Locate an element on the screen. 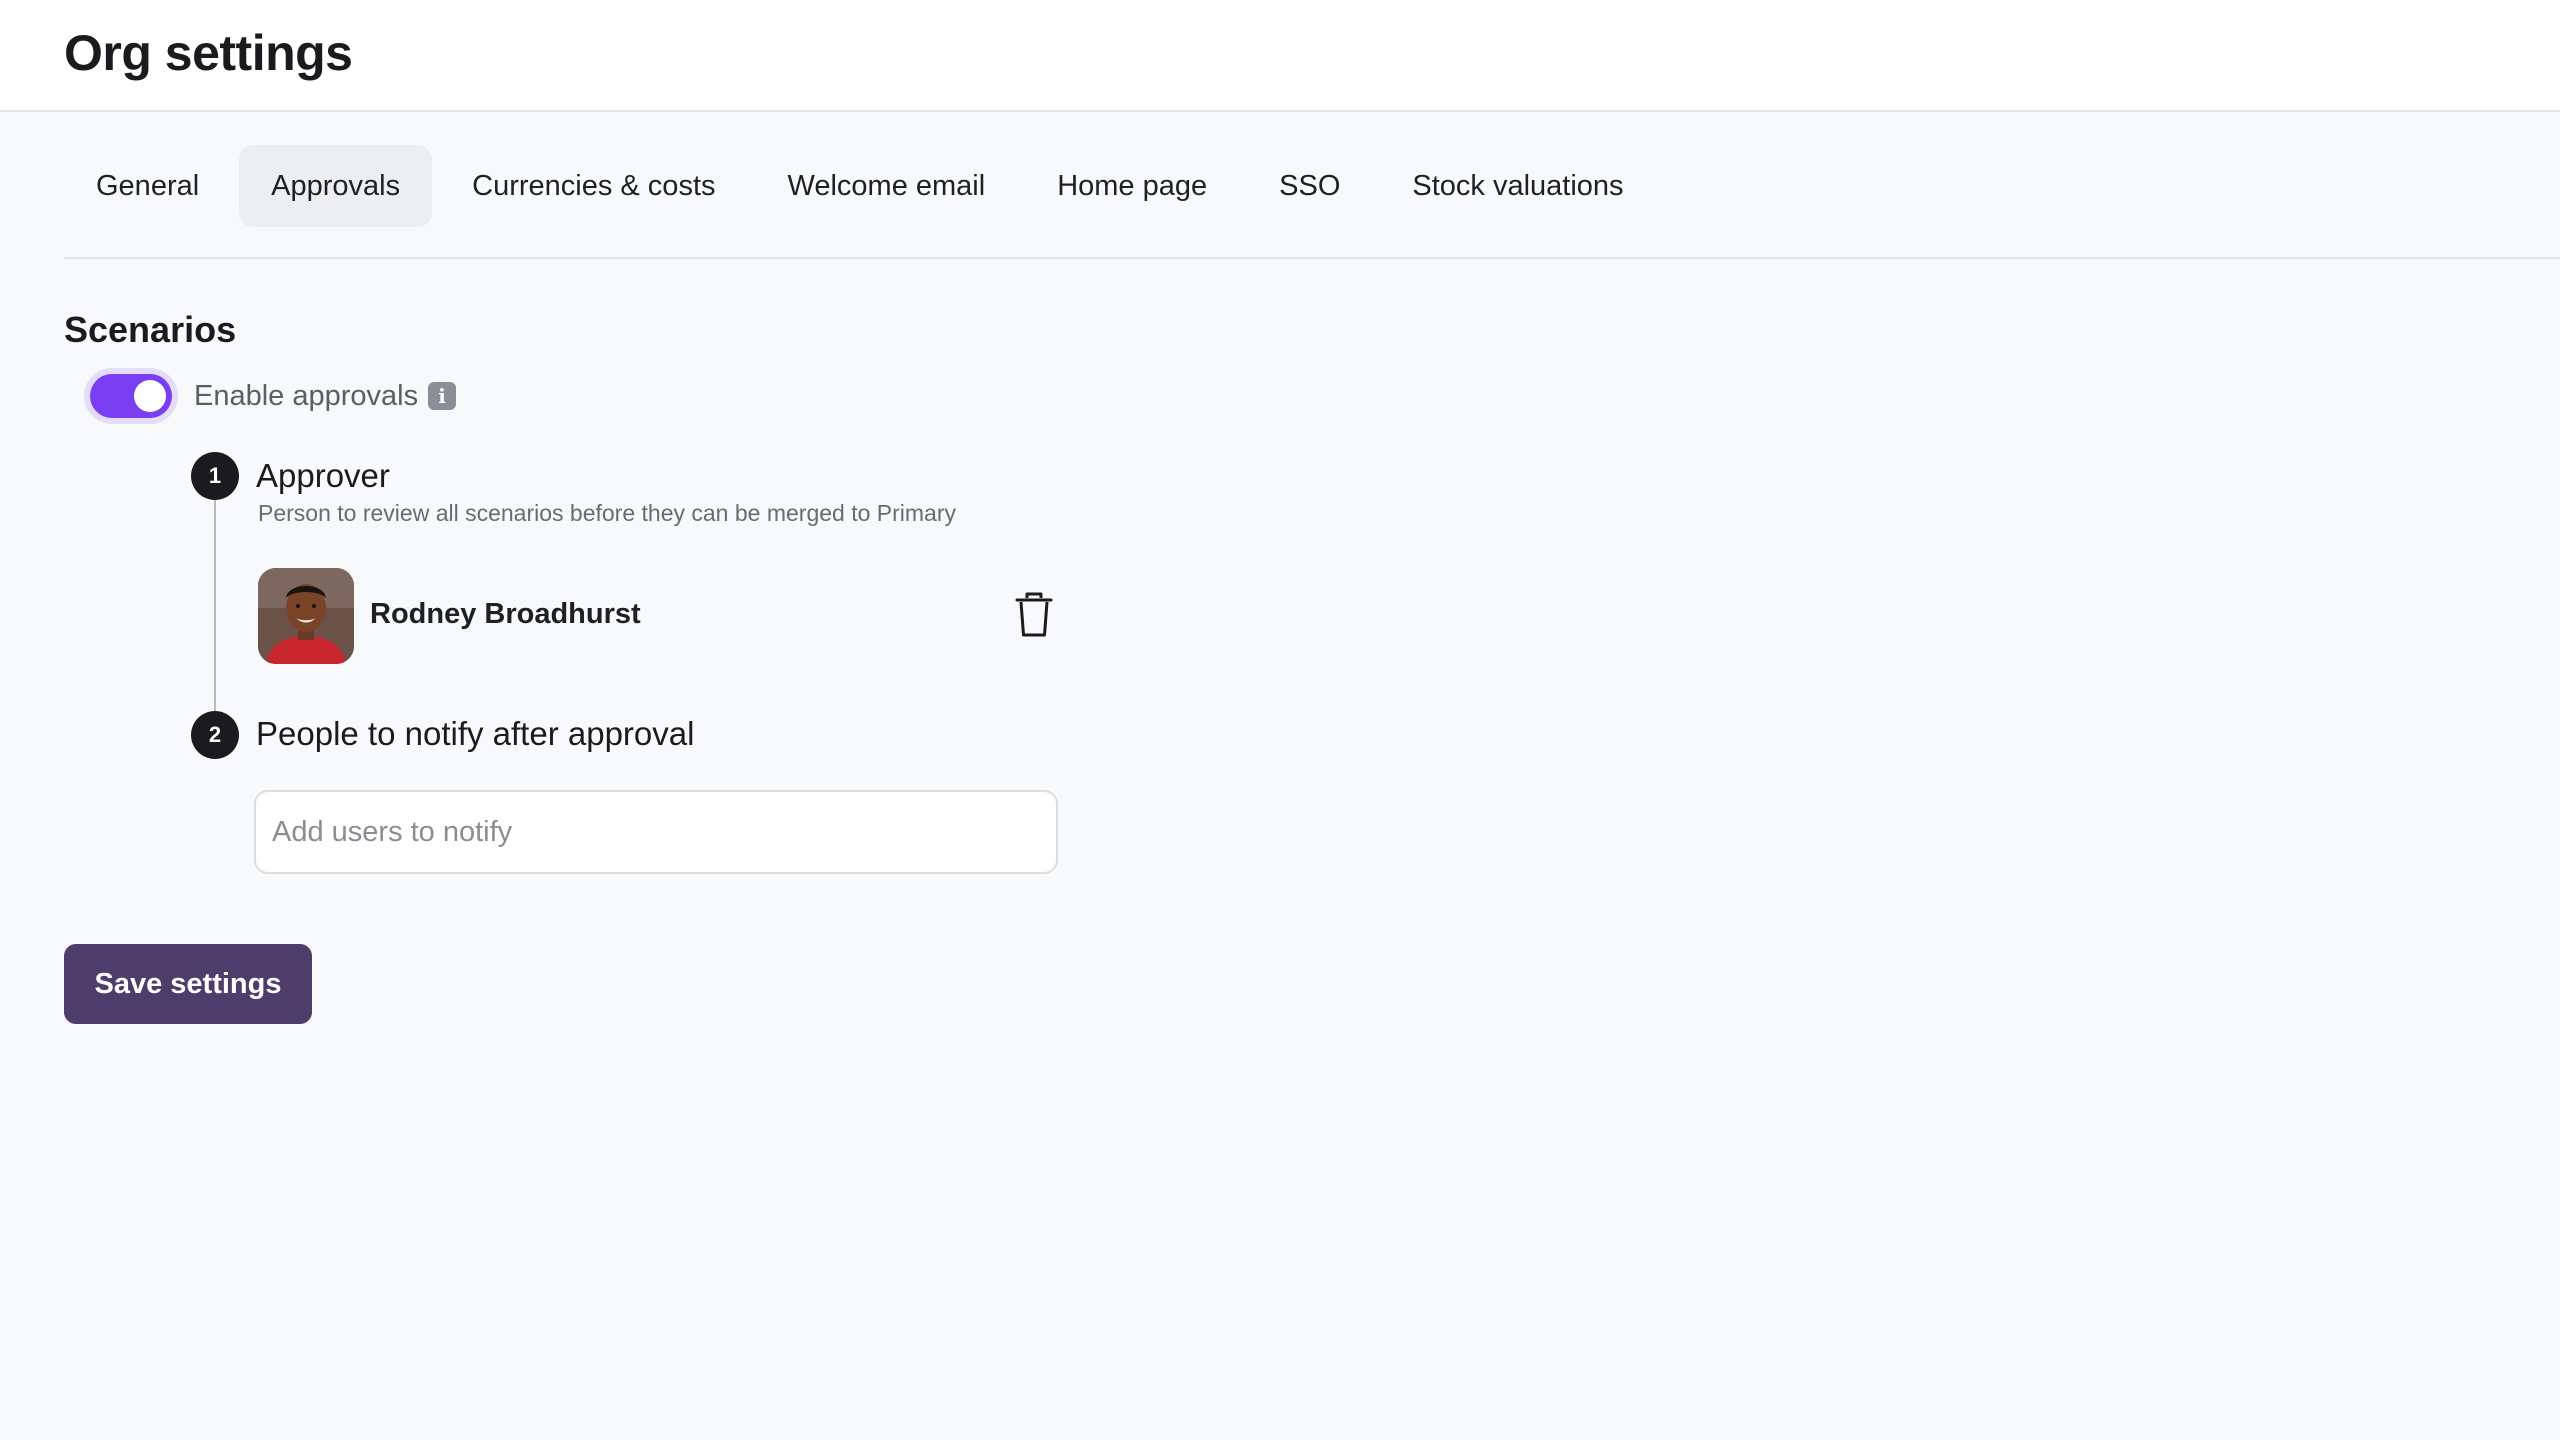 This screenshot has height=1440, width=2560. delete-approver-button is located at coordinates (1034, 615).